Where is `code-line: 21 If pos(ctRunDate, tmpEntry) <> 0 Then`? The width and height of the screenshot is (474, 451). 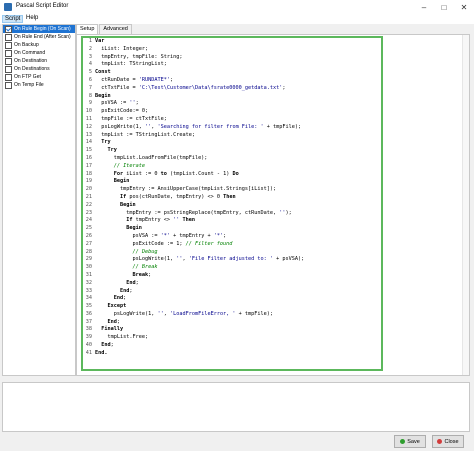
code-line: 21 If pos(ctRunDate, tmpEntry) <> 0 Then is located at coordinates (232, 198).